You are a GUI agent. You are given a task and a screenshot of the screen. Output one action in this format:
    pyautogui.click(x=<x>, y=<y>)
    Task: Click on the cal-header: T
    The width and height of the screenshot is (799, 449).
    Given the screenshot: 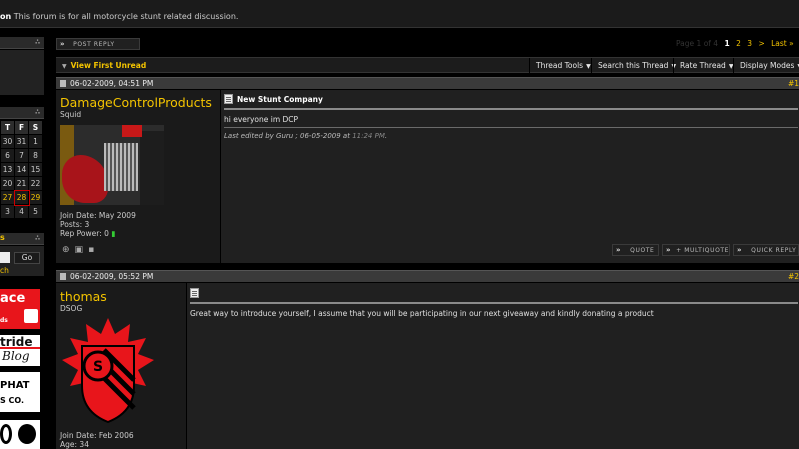 What is the action you would take?
    pyautogui.click(x=7, y=127)
    